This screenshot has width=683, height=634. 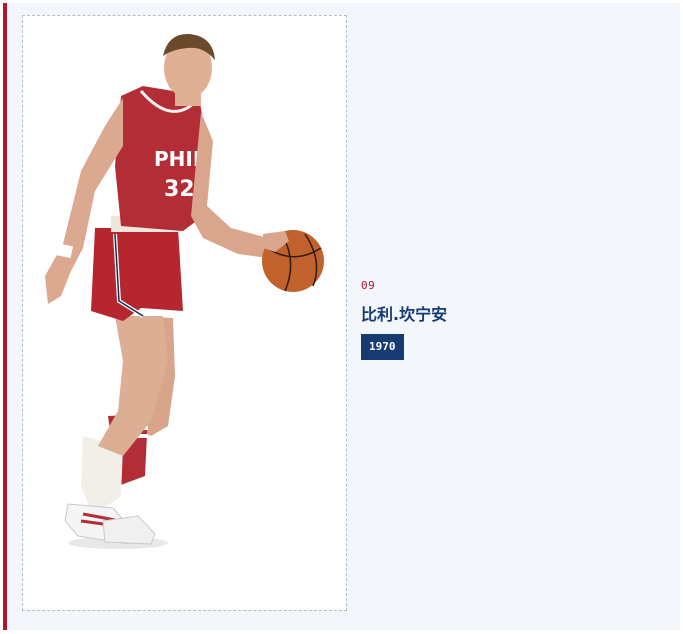 What do you see at coordinates (179, 189) in the screenshot?
I see `jersey-number: 32` at bounding box center [179, 189].